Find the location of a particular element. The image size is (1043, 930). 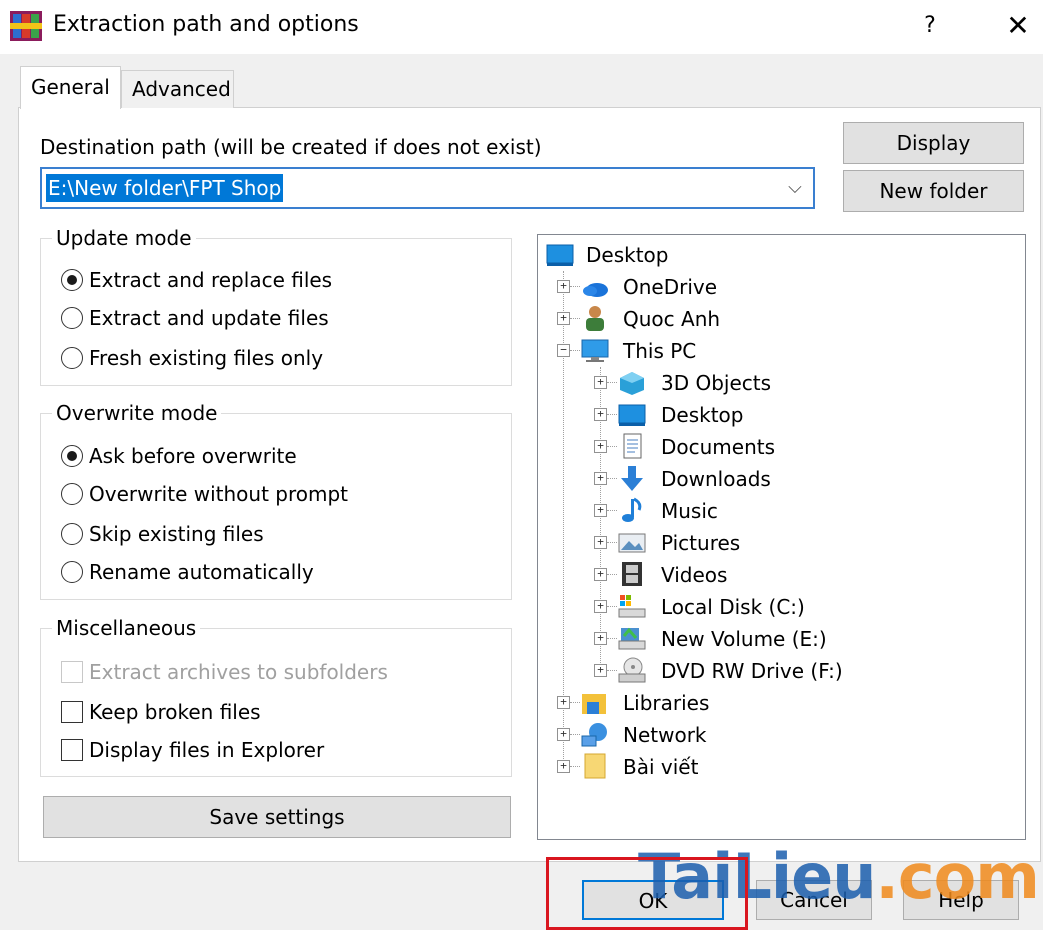

radio-overwrite-without-prompt: Overwrite without prompt is located at coordinates (204, 494).